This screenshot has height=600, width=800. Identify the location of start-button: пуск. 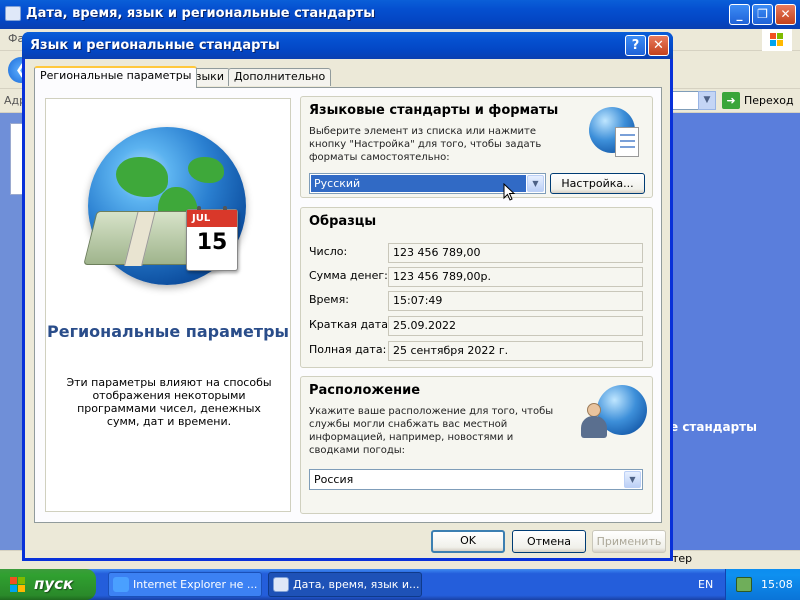
(48, 584).